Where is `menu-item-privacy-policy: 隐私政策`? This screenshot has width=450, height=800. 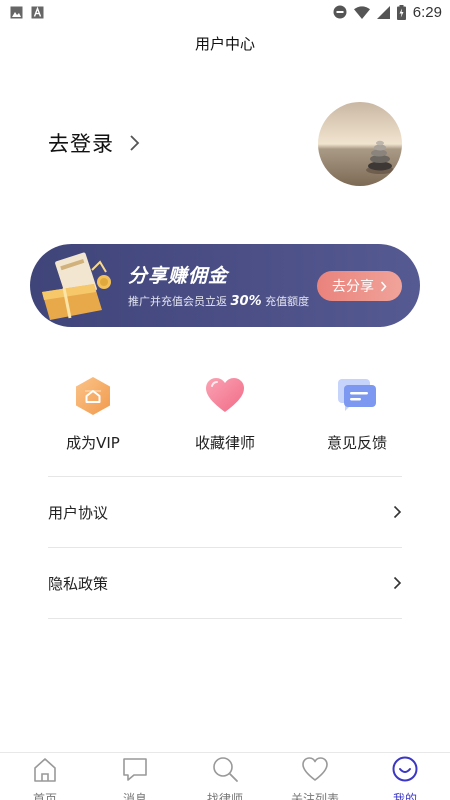 menu-item-privacy-policy: 隐私政策 is located at coordinates (225, 583).